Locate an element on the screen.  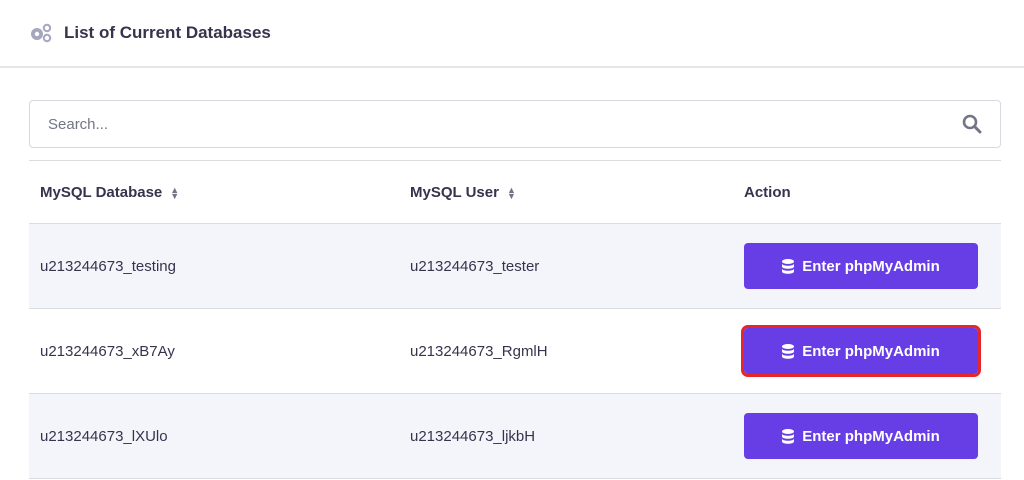
column-label: MySQL User is located at coordinates (454, 192).